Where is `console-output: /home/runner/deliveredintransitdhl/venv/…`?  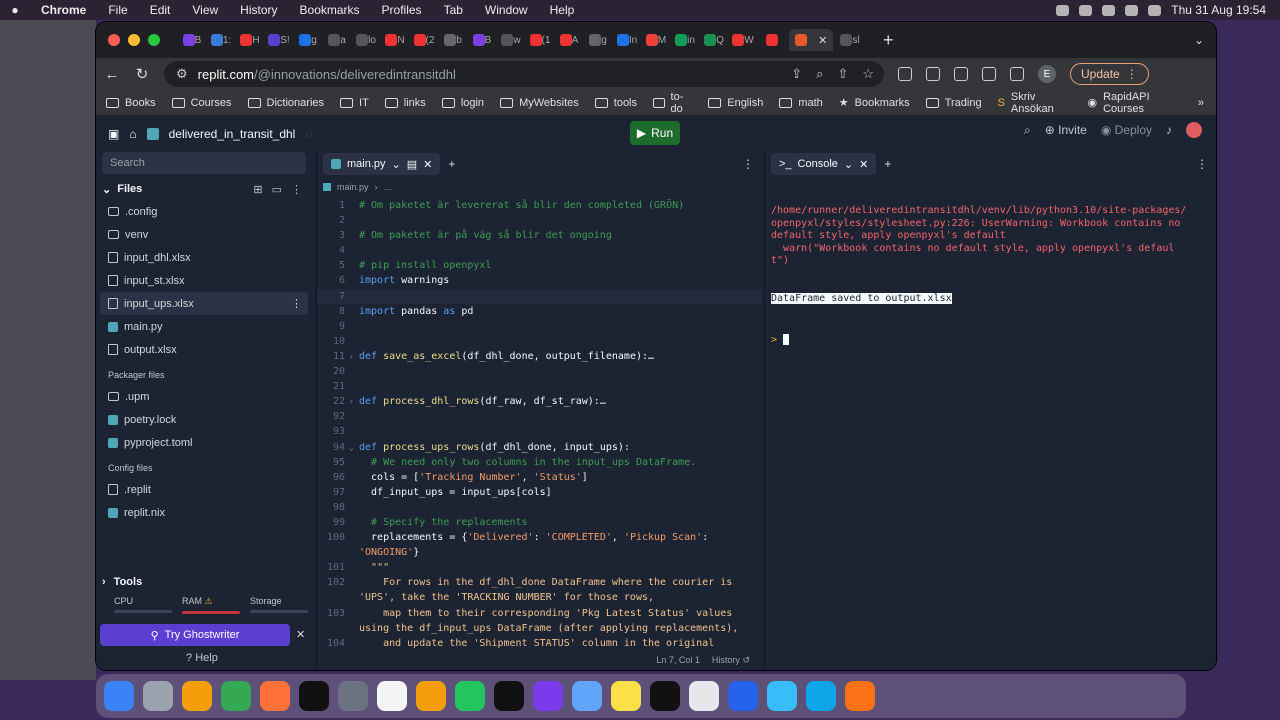 console-output: /home/runner/deliveredintransitdhl/venv/… is located at coordinates (980, 255).